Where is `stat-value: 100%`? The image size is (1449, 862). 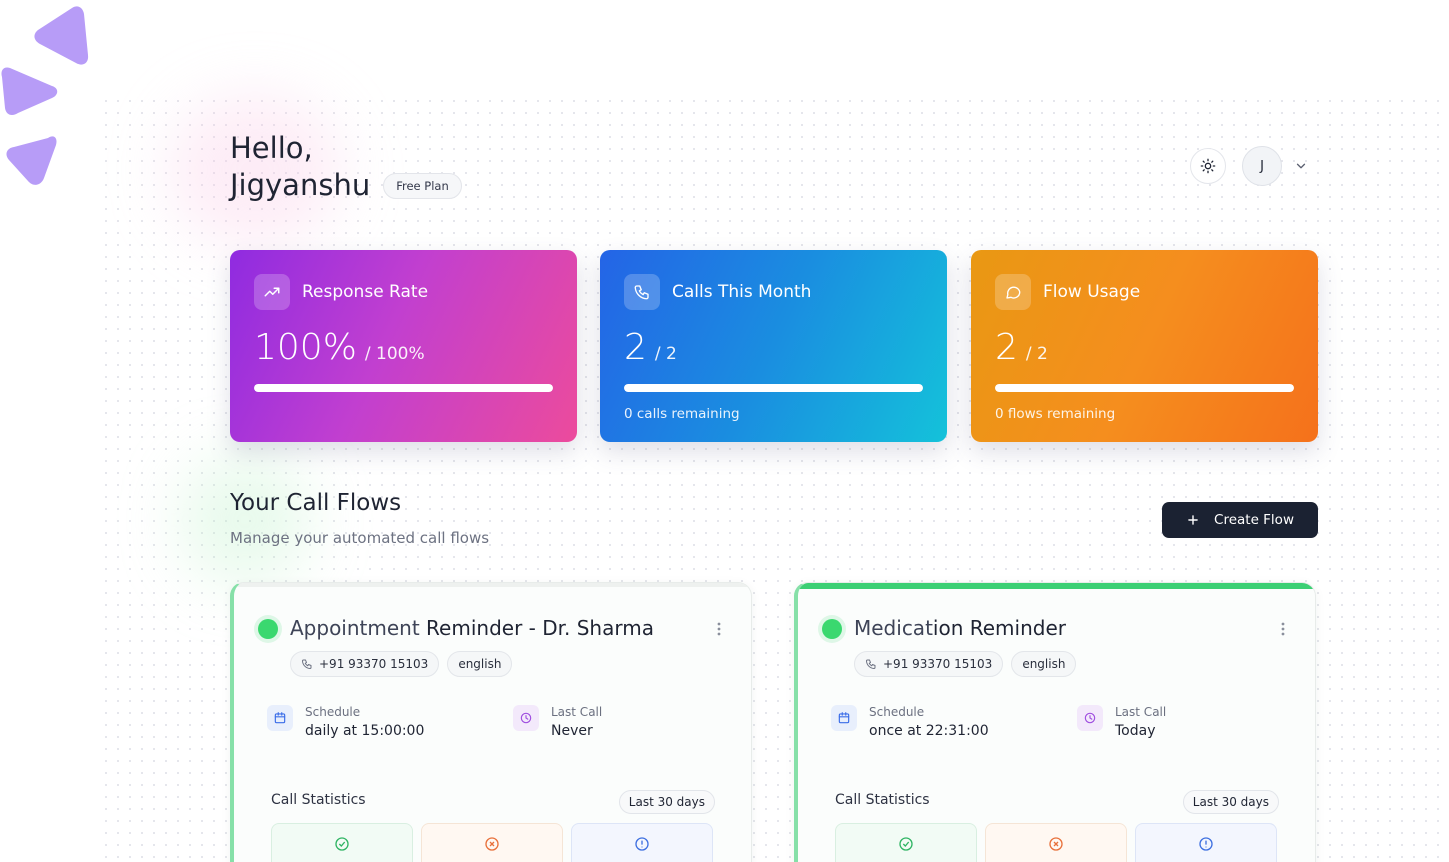 stat-value: 100% is located at coordinates (305, 347).